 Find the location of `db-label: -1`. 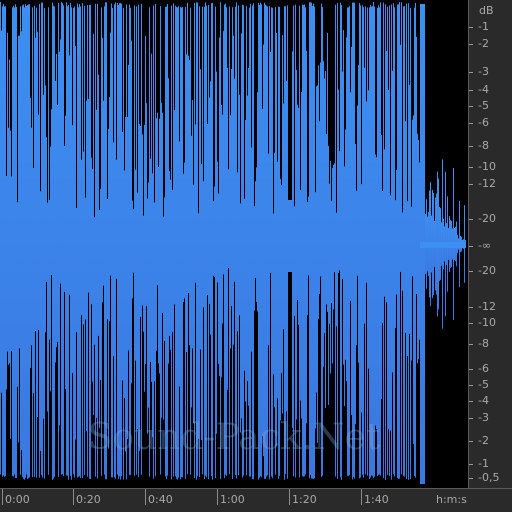

db-label: -1 is located at coordinates (483, 26).